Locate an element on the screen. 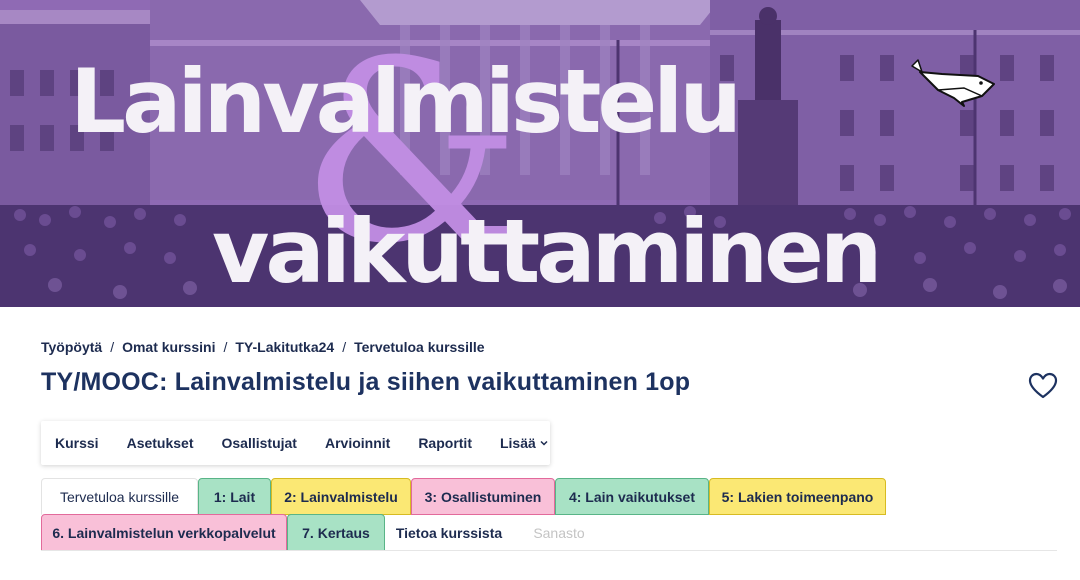 The width and height of the screenshot is (1080, 580). tab-section-5: 5: Lakien toimeenpano is located at coordinates (797, 496).